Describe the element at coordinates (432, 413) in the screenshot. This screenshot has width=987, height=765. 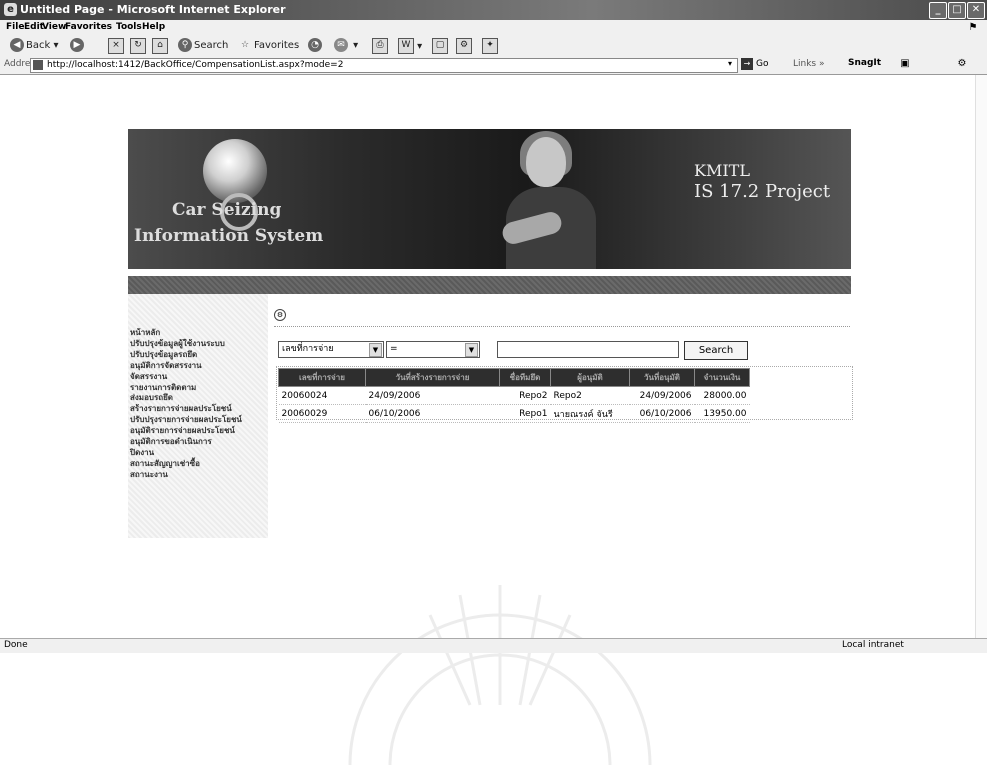
I see `cell-created-date: 06/10/2006` at that location.